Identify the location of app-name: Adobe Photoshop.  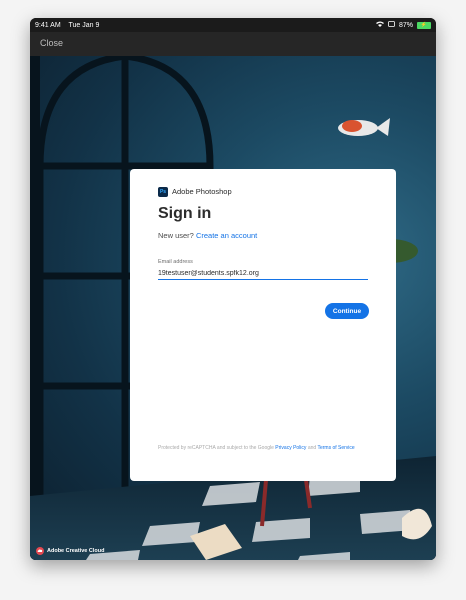
(202, 191).